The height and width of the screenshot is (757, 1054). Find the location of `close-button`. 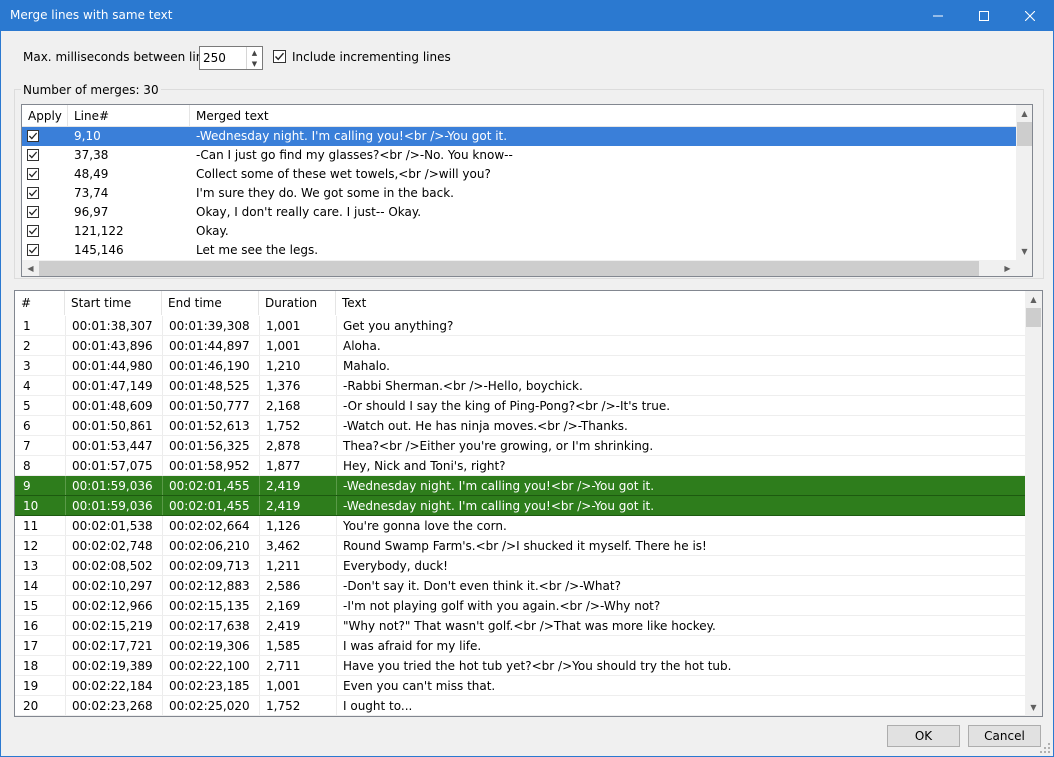

close-button is located at coordinates (1030, 16).